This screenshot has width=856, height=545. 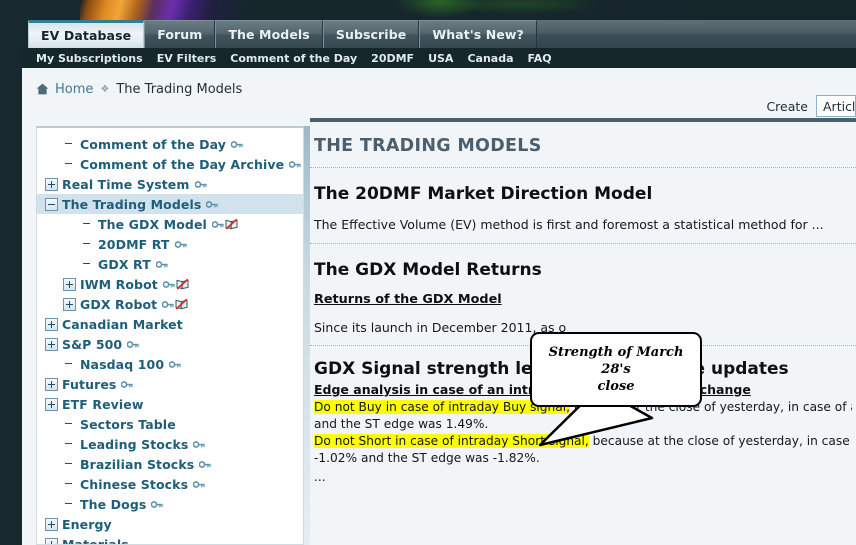 I want to click on tab-subscribe: Subscribe, so click(x=371, y=34).